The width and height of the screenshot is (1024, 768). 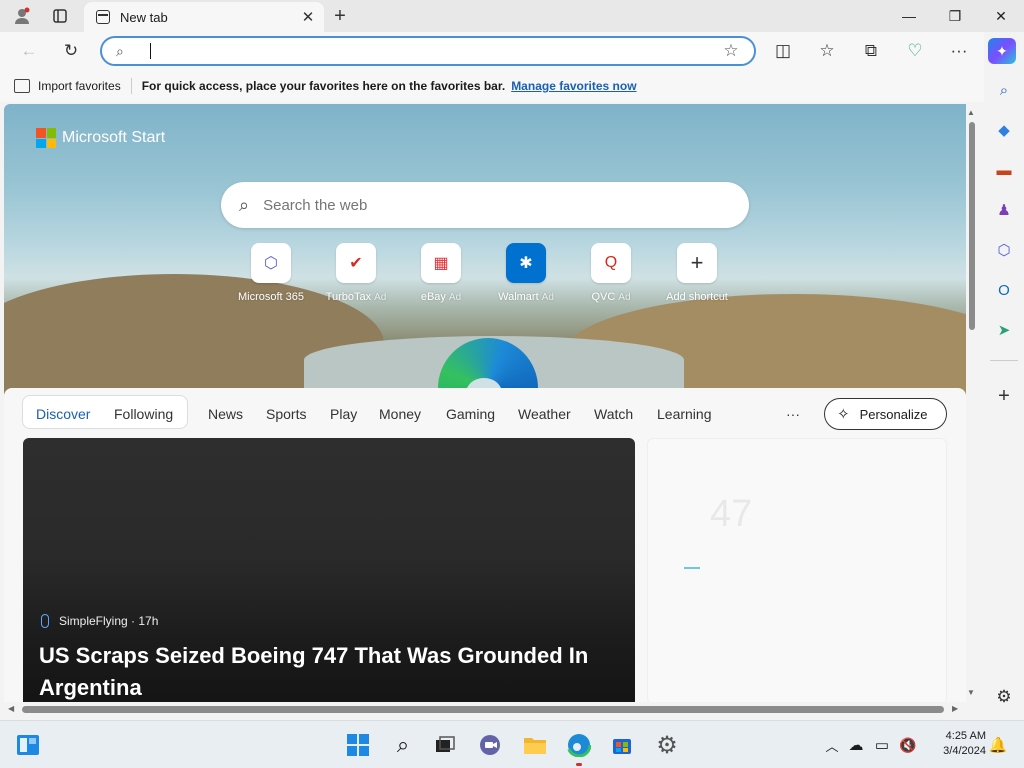 I want to click on qvc-icon: Q, so click(x=611, y=263).